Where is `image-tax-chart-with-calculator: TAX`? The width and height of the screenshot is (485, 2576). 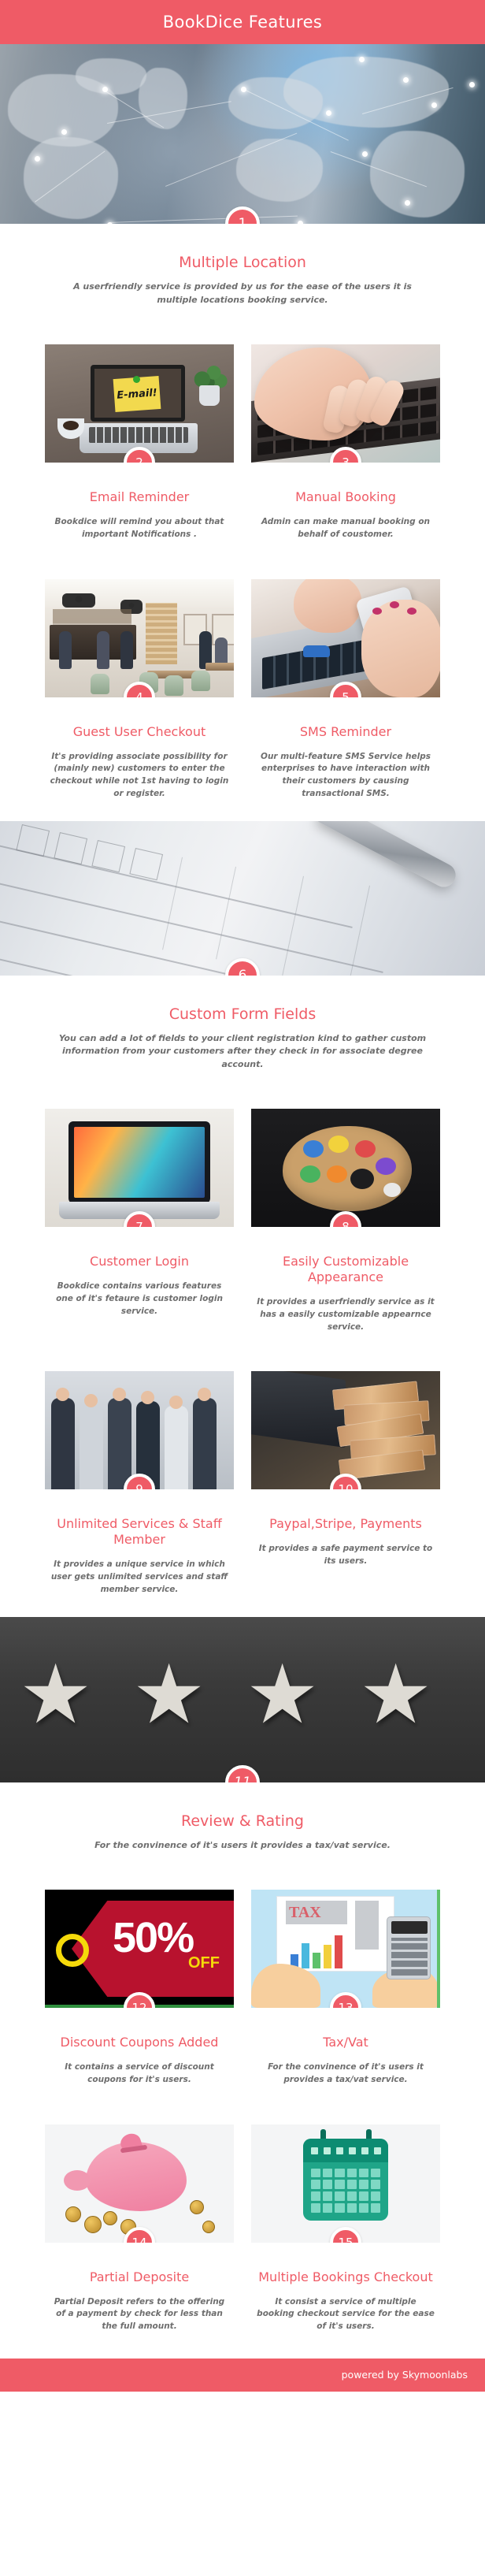 image-tax-chart-with-calculator: TAX is located at coordinates (345, 1949).